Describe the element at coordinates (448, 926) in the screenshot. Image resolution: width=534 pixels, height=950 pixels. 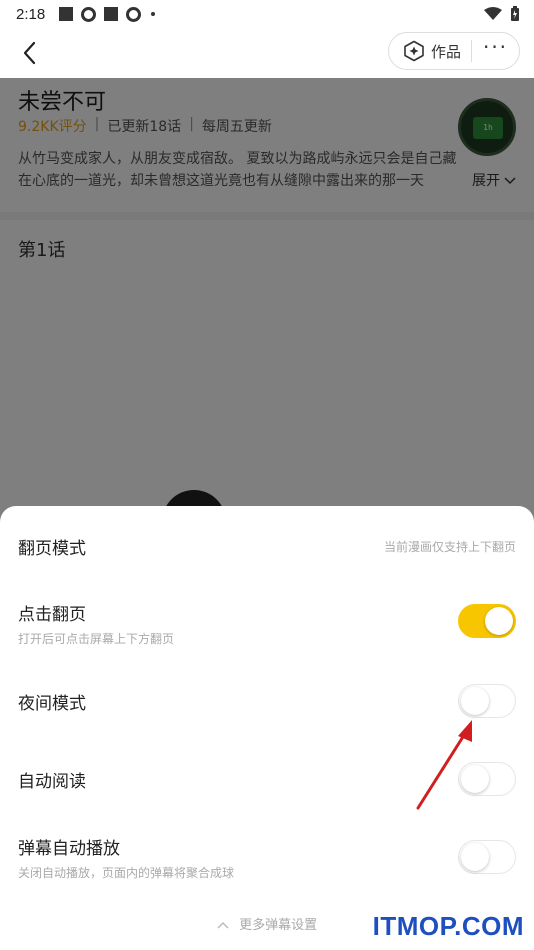
I see `watermark-logo: ITMOP.COM` at that location.